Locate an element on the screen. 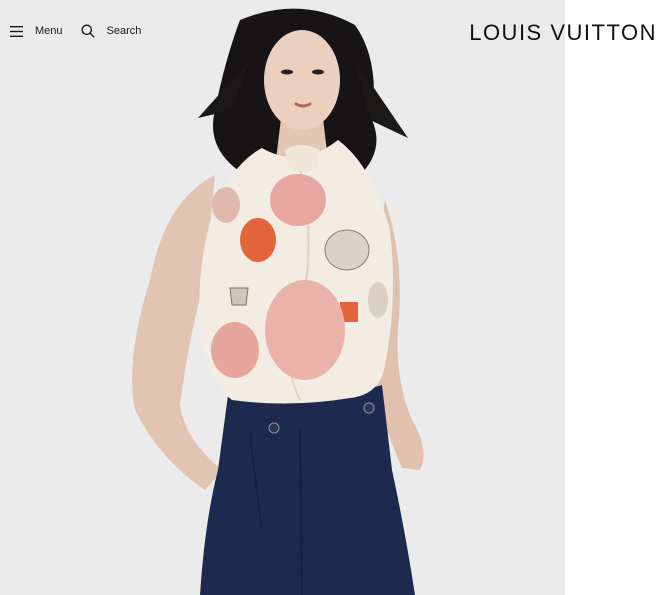  hamburger-icon is located at coordinates (16, 31).